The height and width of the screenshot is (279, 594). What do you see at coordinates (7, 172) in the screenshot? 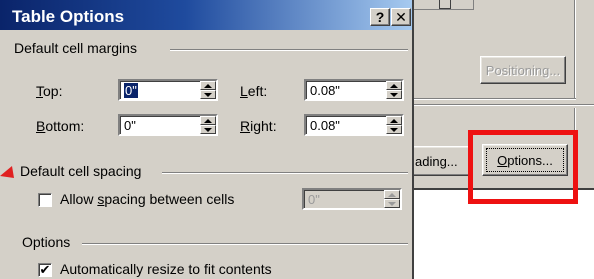
I see `red-arrow-annotation` at bounding box center [7, 172].